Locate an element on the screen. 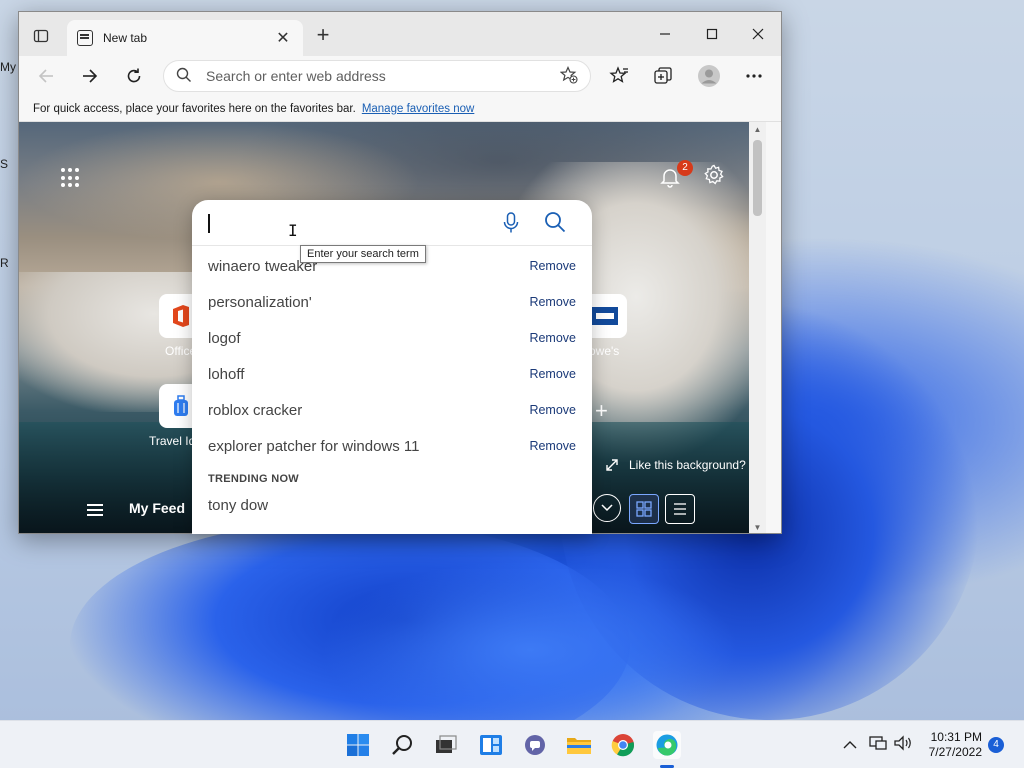 The width and height of the screenshot is (1024, 768). my-feed-tab: My Feed is located at coordinates (157, 508).